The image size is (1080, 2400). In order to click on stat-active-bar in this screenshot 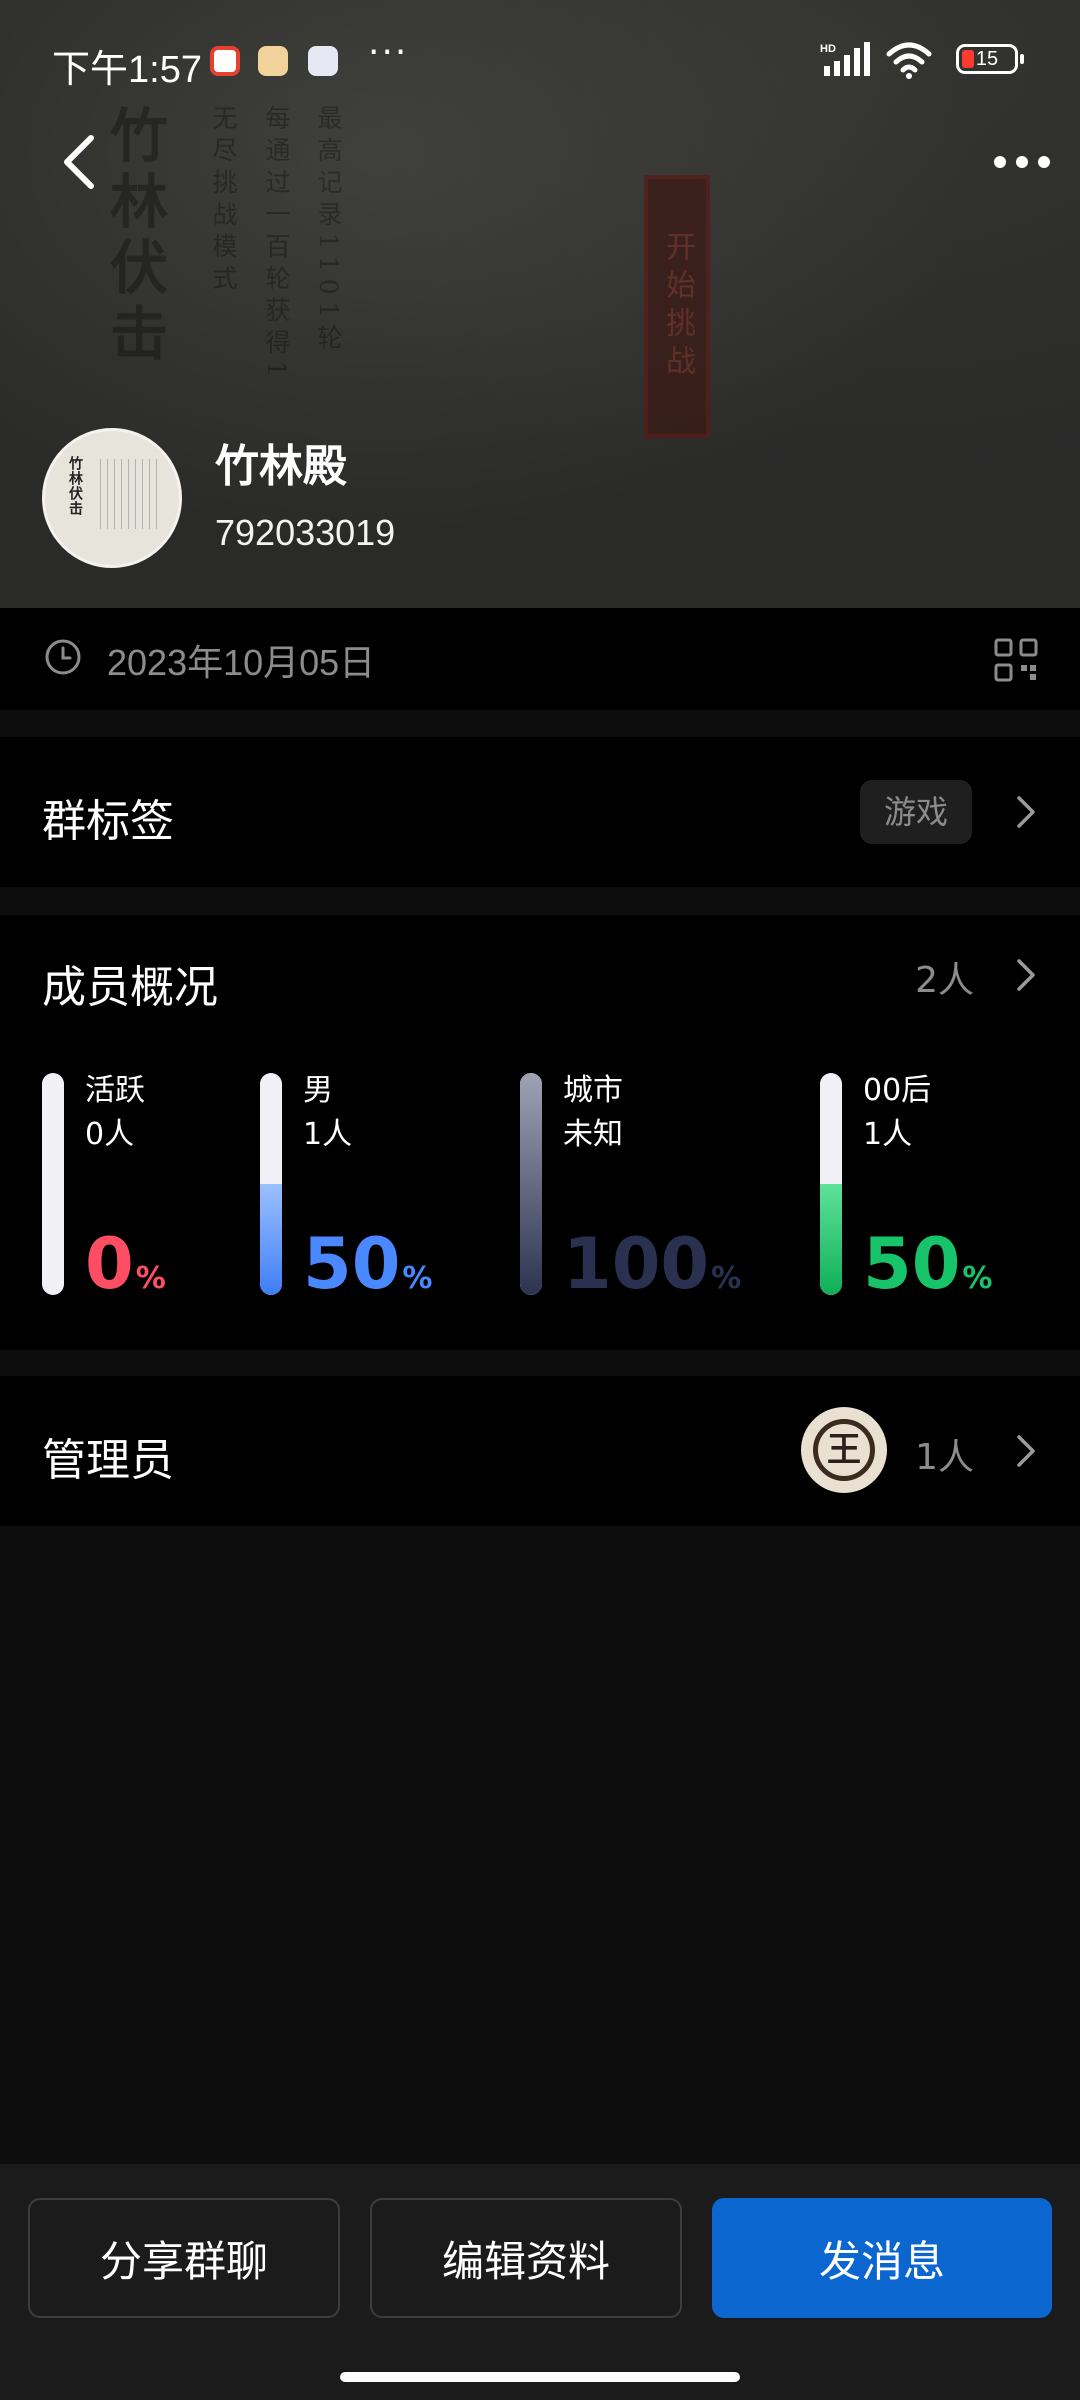, I will do `click(53, 1184)`.